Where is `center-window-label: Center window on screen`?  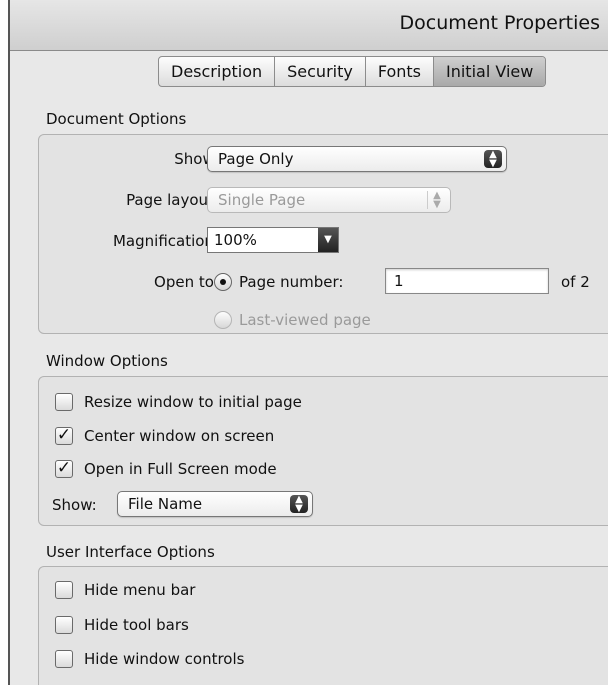
center-window-label: Center window on screen is located at coordinates (179, 436).